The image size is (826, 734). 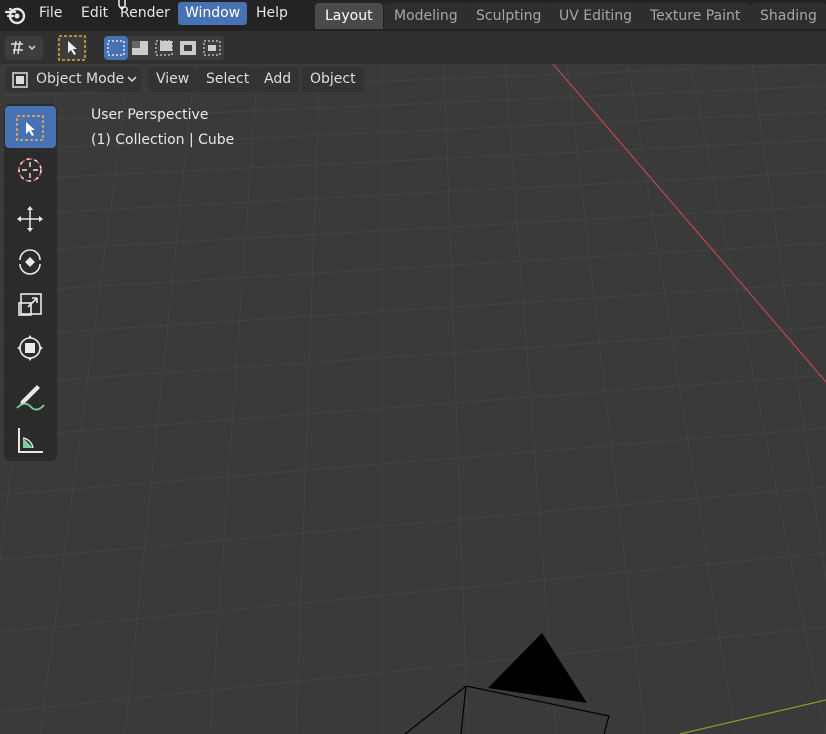 What do you see at coordinates (80, 79) in the screenshot?
I see `object-mode-label: Object Mode` at bounding box center [80, 79].